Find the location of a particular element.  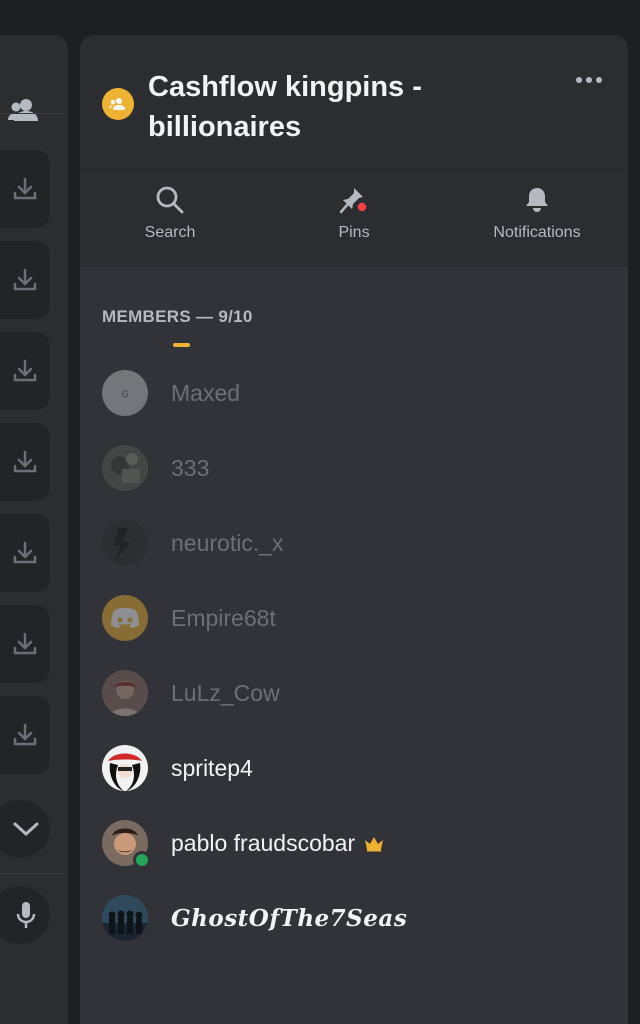

member-name: 333 is located at coordinates (190, 467).